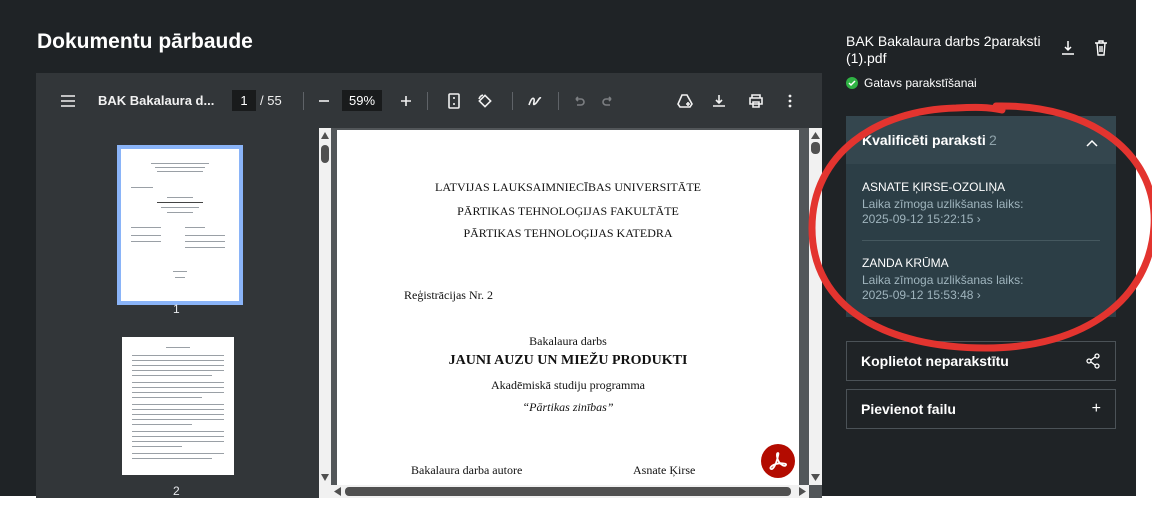 Image resolution: width=1152 pixels, height=505 pixels. Describe the element at coordinates (664, 470) in the screenshot. I see `author-name: Asnate Ķirse` at that location.